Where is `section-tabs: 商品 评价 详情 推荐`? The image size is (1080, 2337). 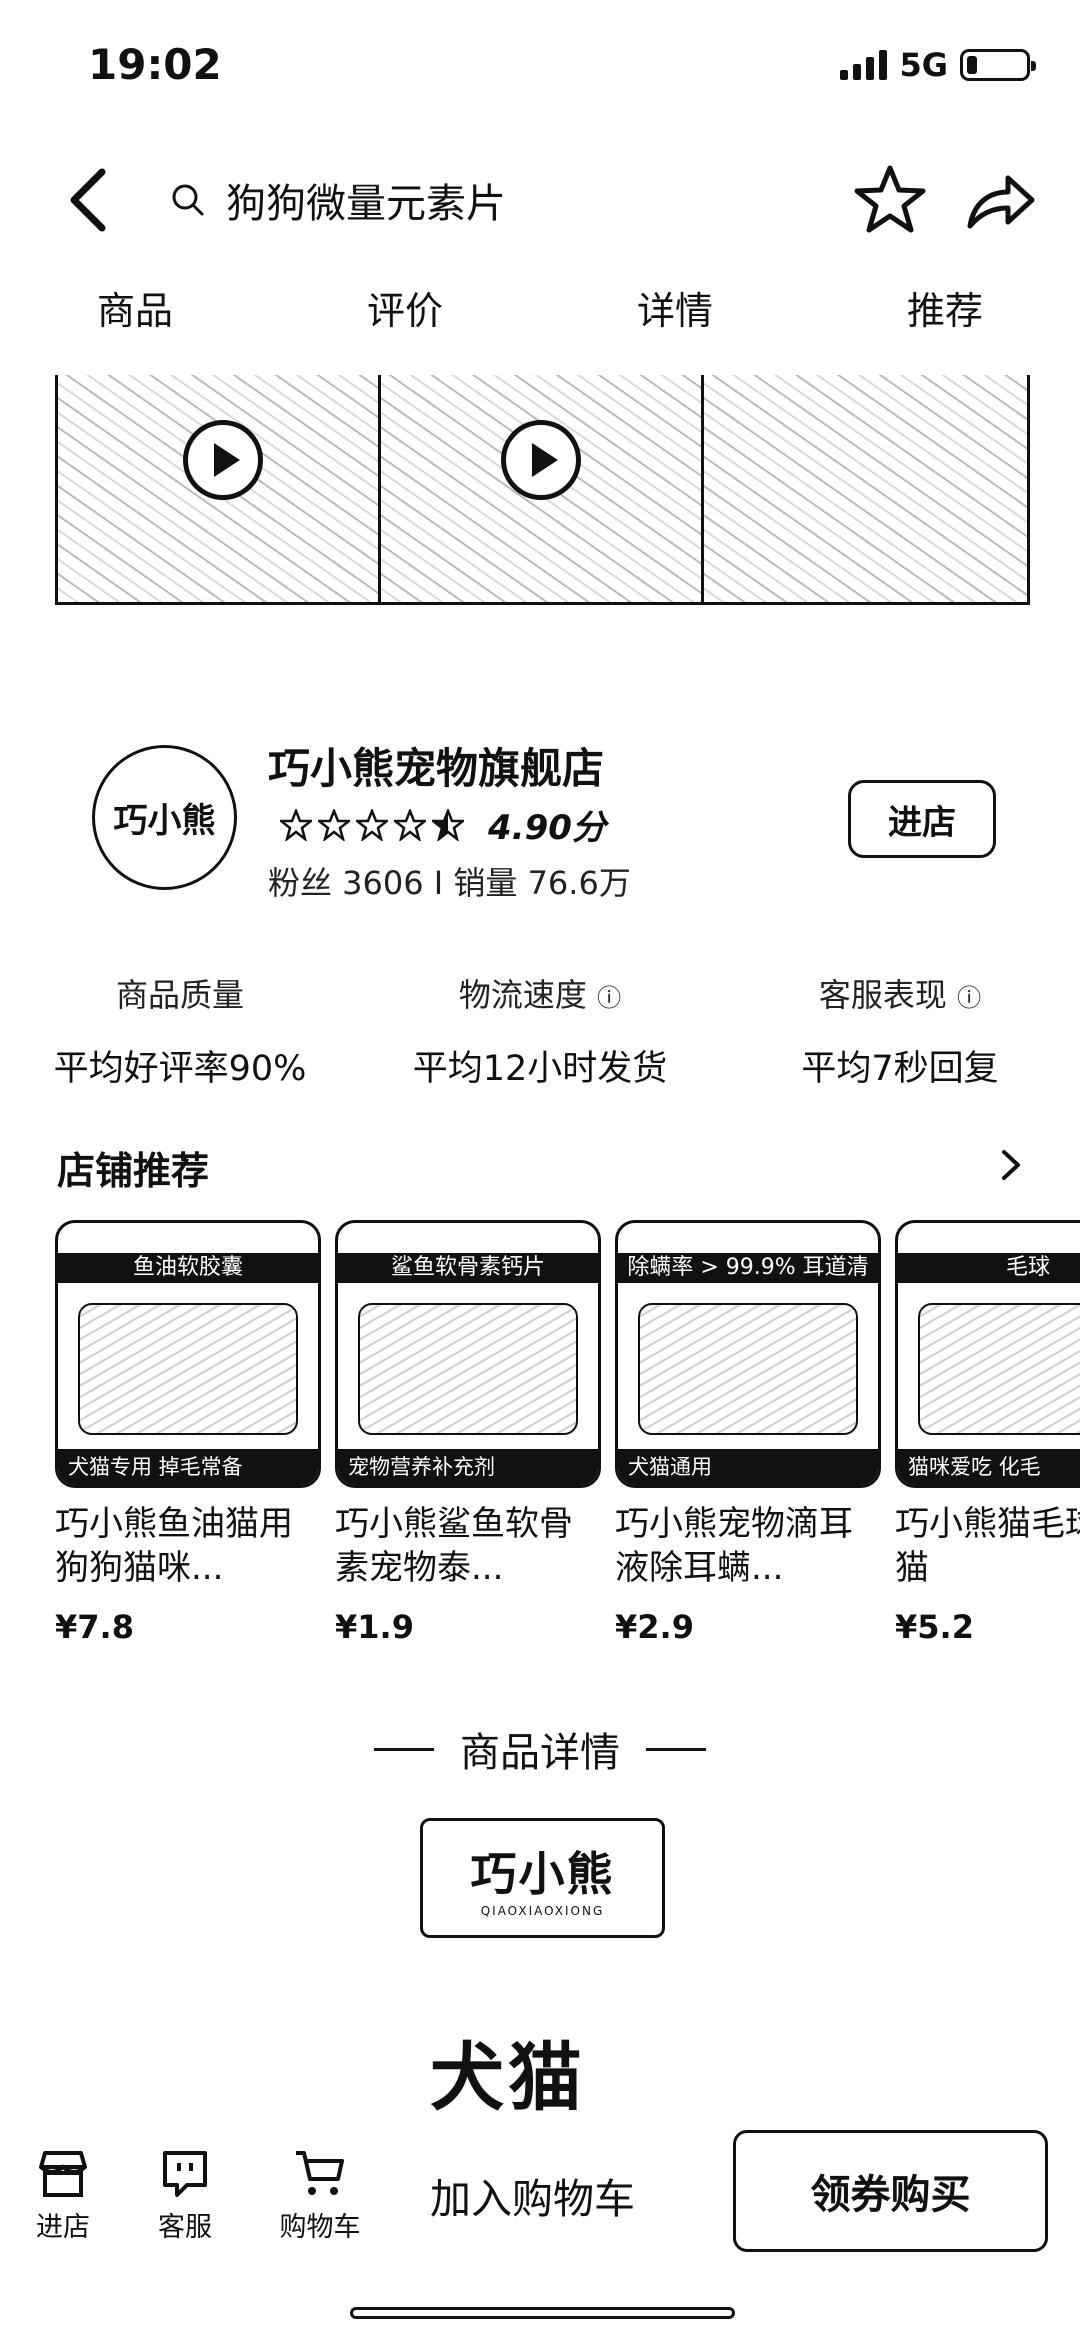
section-tabs: 商品 评价 详情 推荐 is located at coordinates (540, 320).